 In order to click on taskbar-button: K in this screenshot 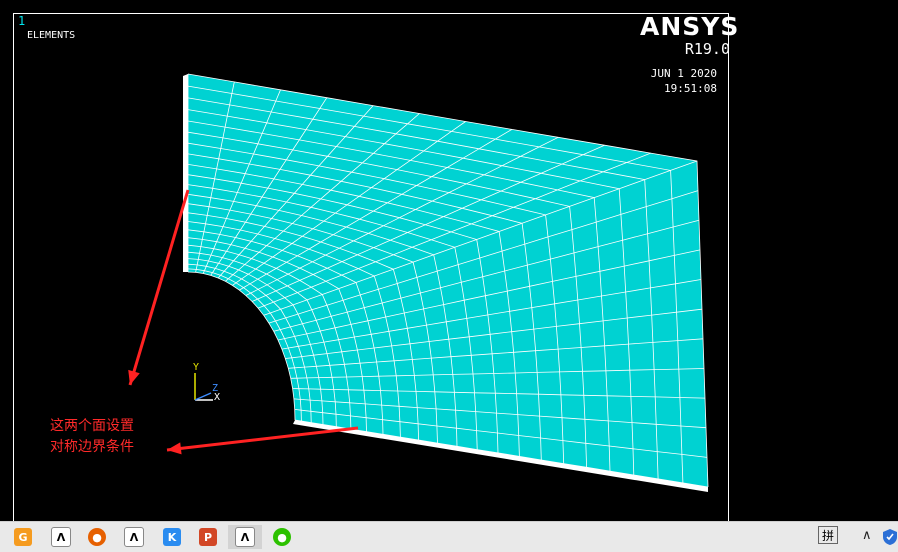, I will do `click(172, 537)`.